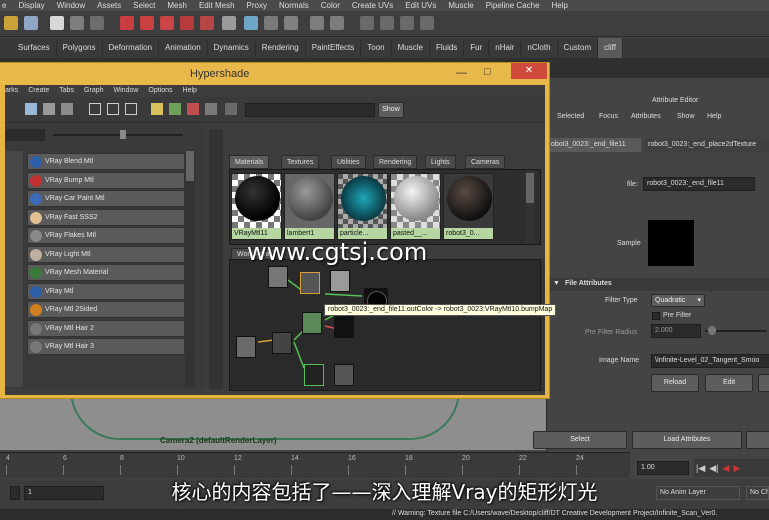  Describe the element at coordinates (706, 145) in the screenshot. I see `ae-tab-place2d: robot3_0023:_end_place2dTexture` at that location.